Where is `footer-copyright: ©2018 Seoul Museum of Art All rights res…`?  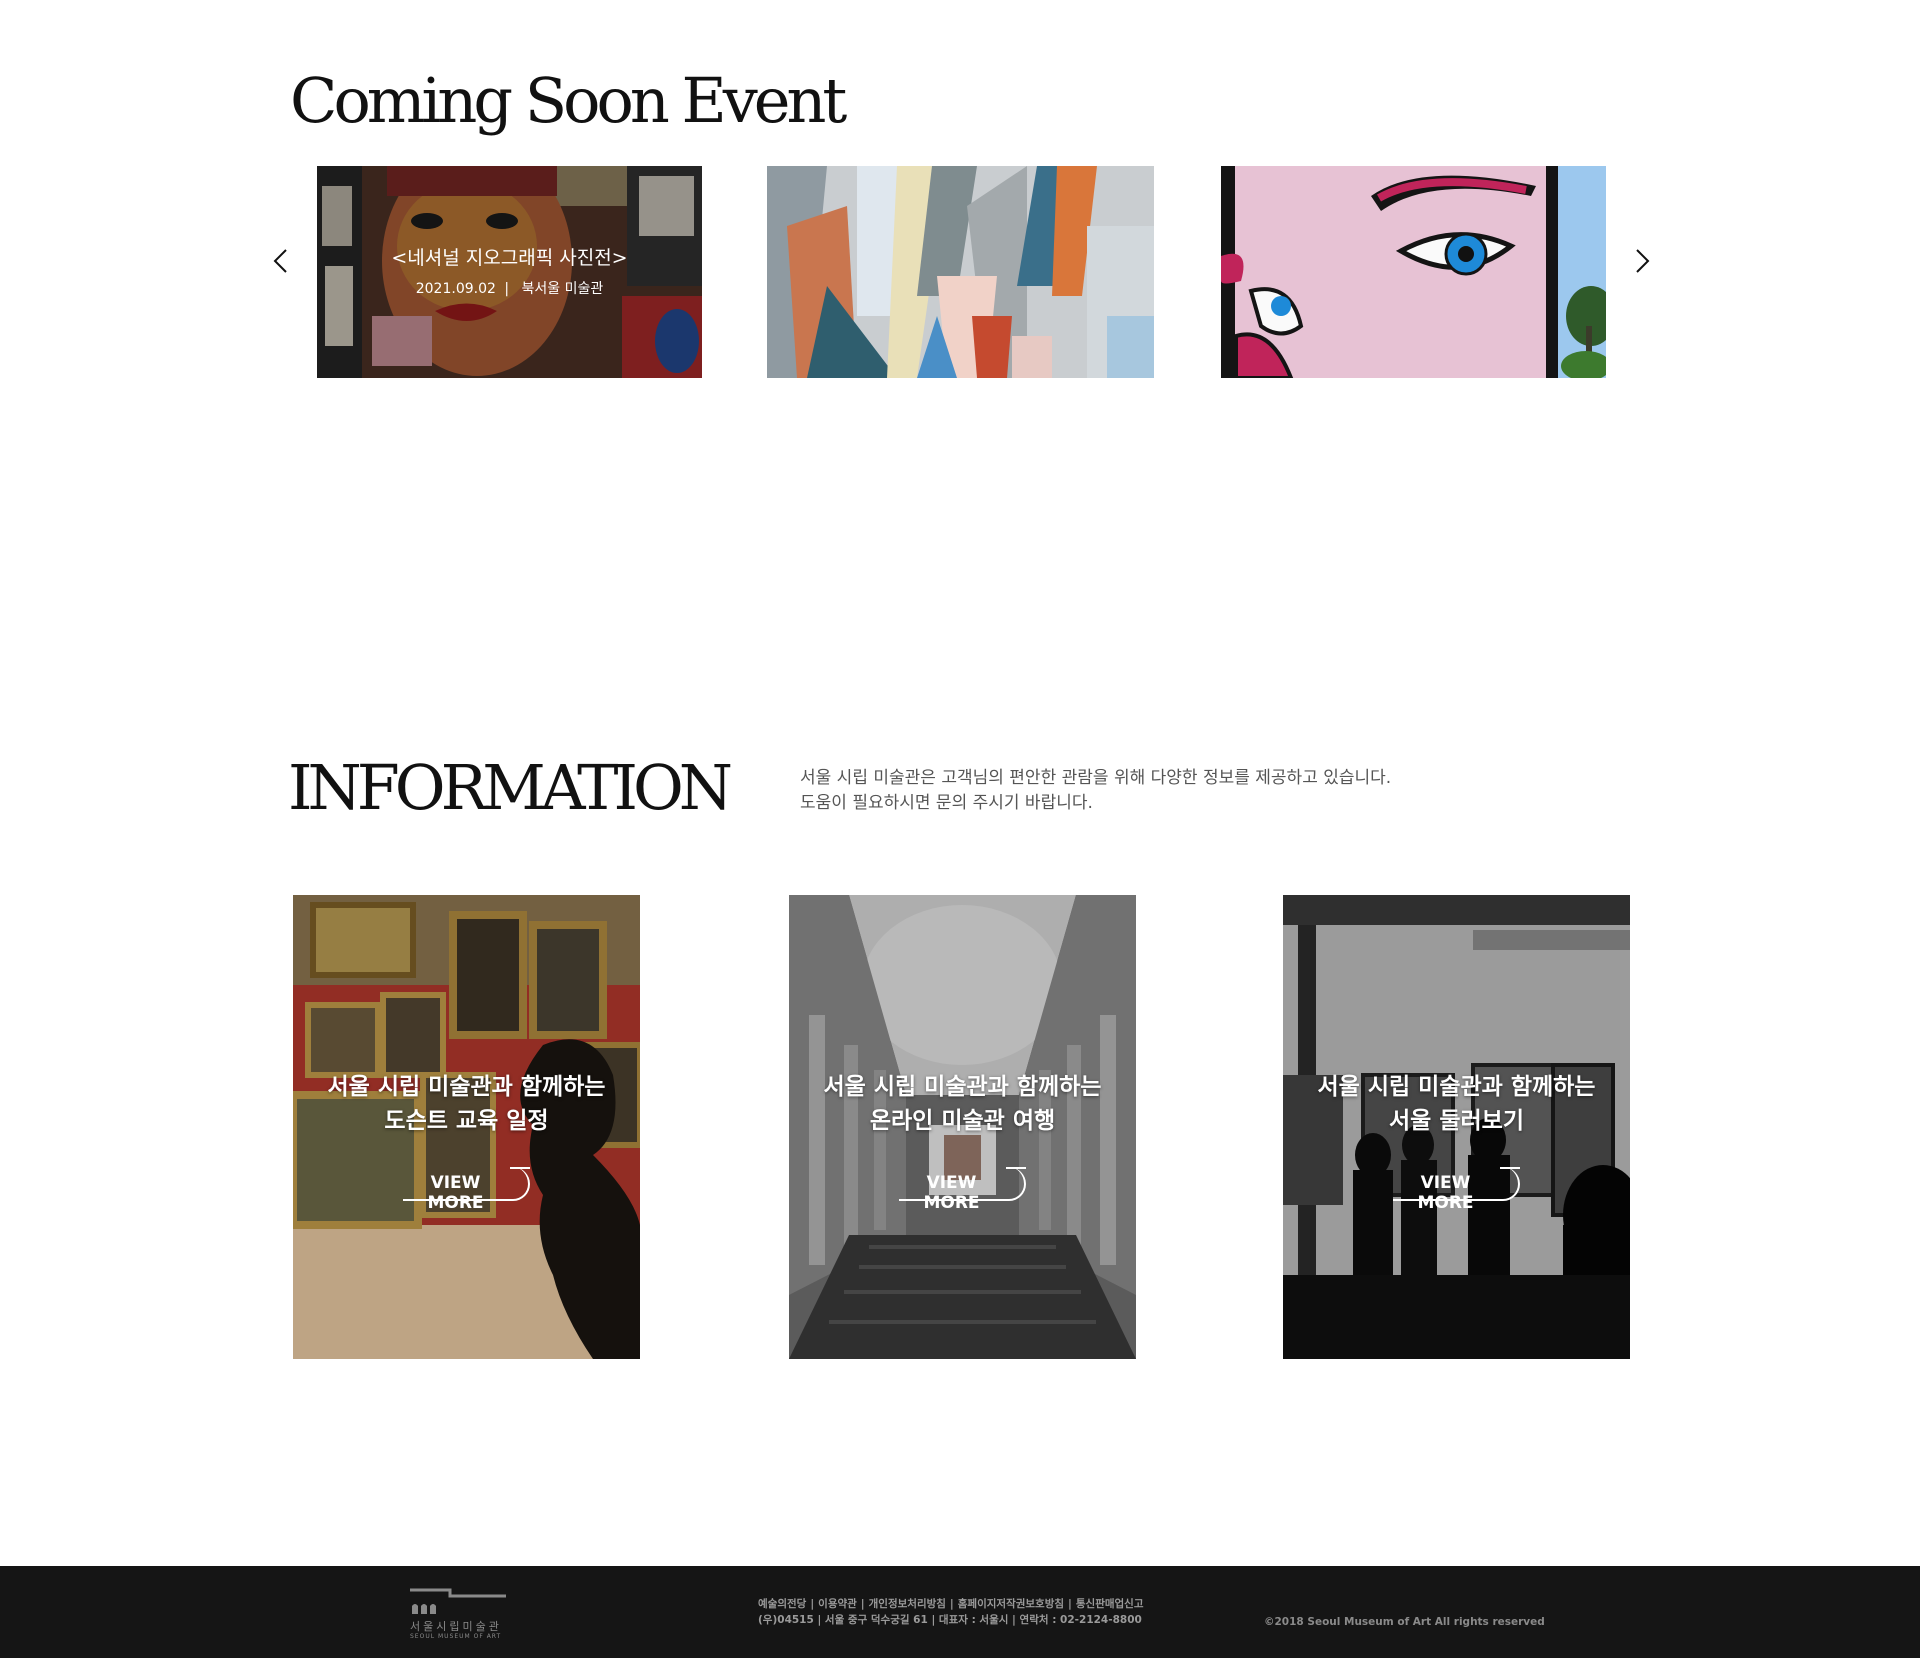
footer-copyright: ©2018 Seoul Museum of Art All rights res… is located at coordinates (1404, 1622).